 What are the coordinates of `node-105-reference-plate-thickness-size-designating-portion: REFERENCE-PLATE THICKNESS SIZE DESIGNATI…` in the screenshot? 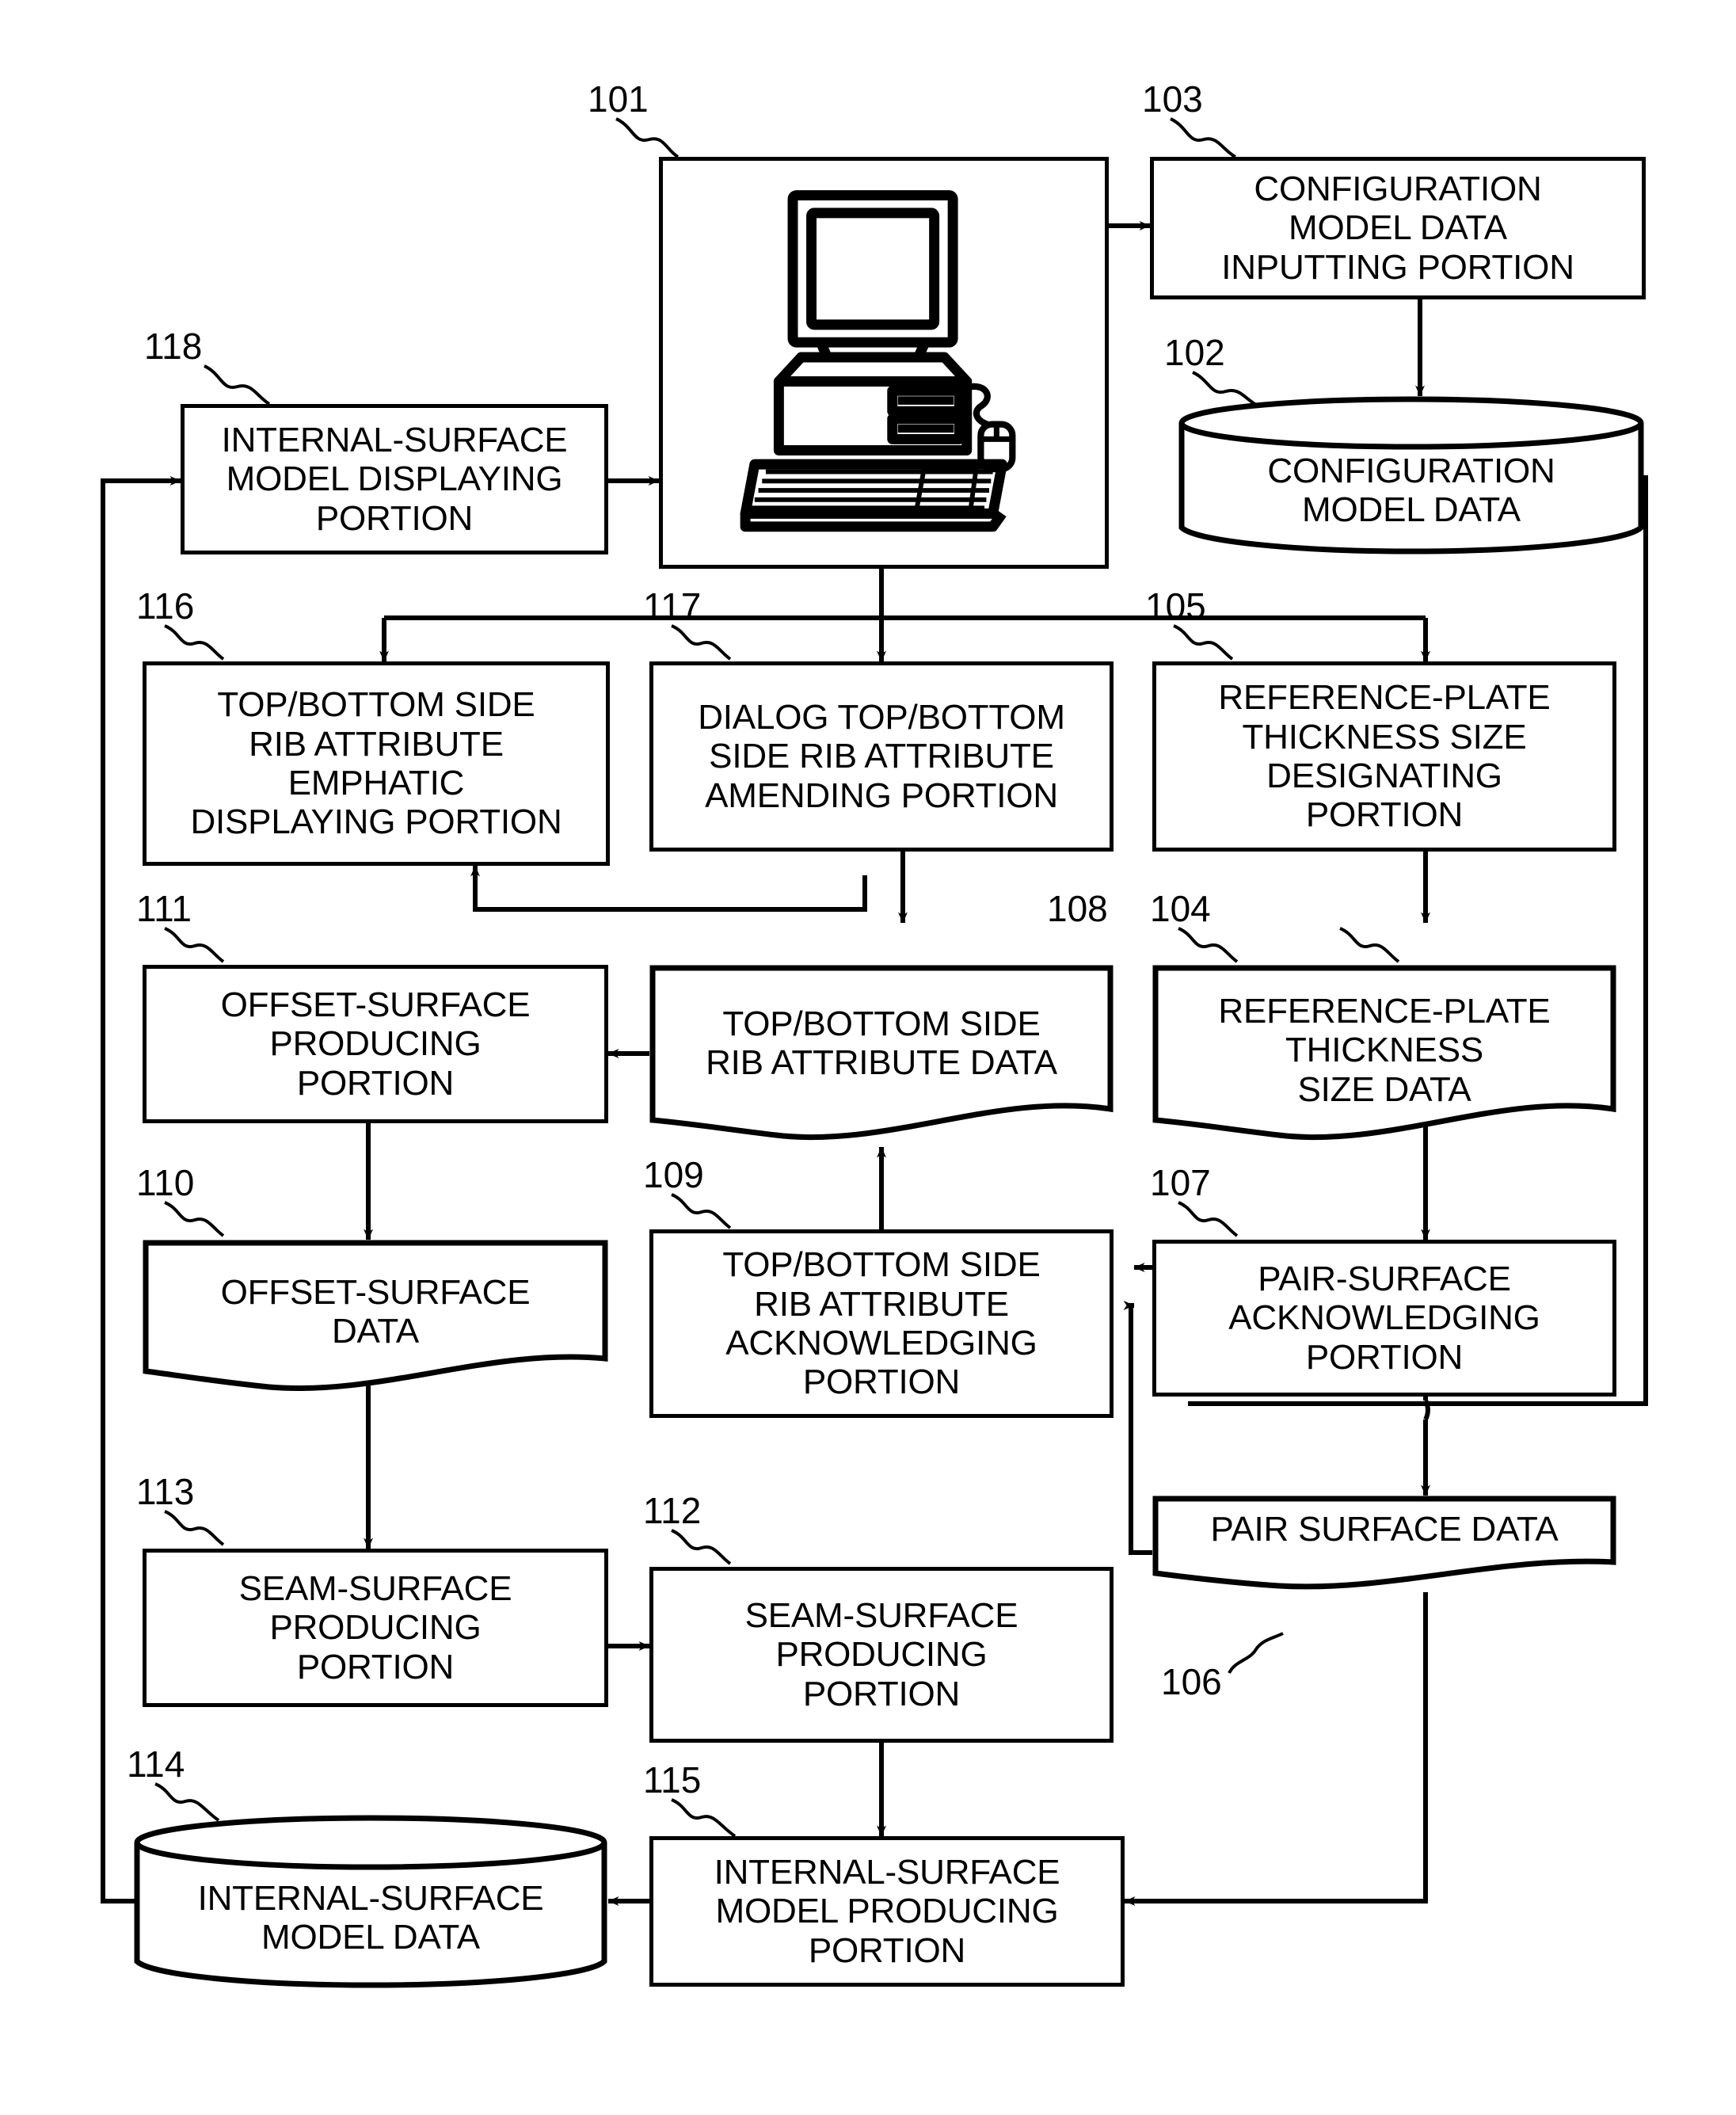 It's located at (1384, 757).